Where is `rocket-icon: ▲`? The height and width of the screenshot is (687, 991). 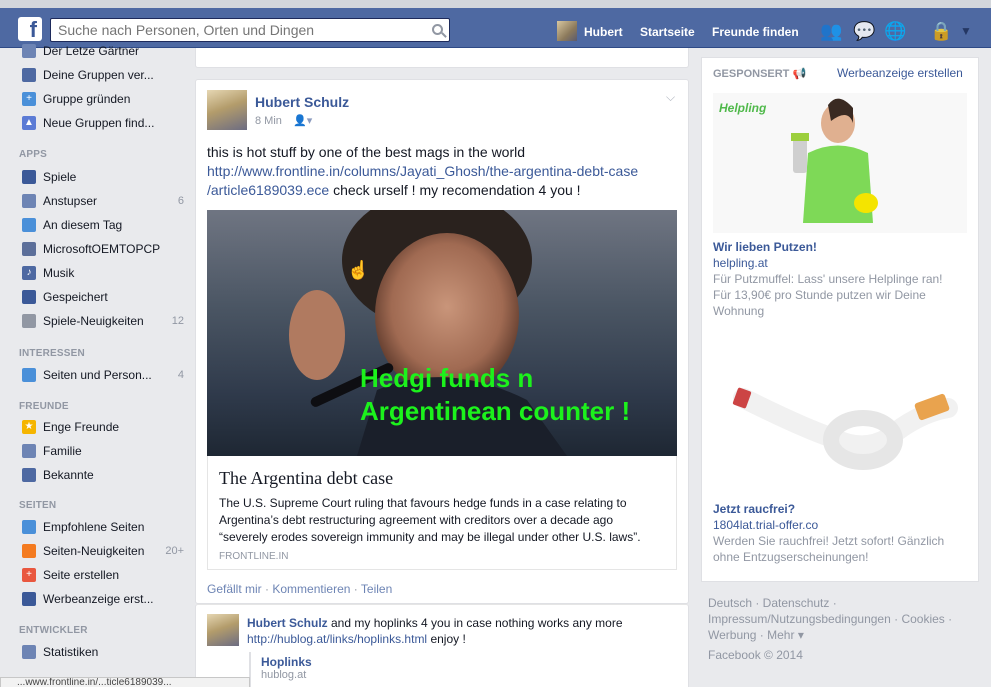 rocket-icon: ▲ is located at coordinates (29, 123).